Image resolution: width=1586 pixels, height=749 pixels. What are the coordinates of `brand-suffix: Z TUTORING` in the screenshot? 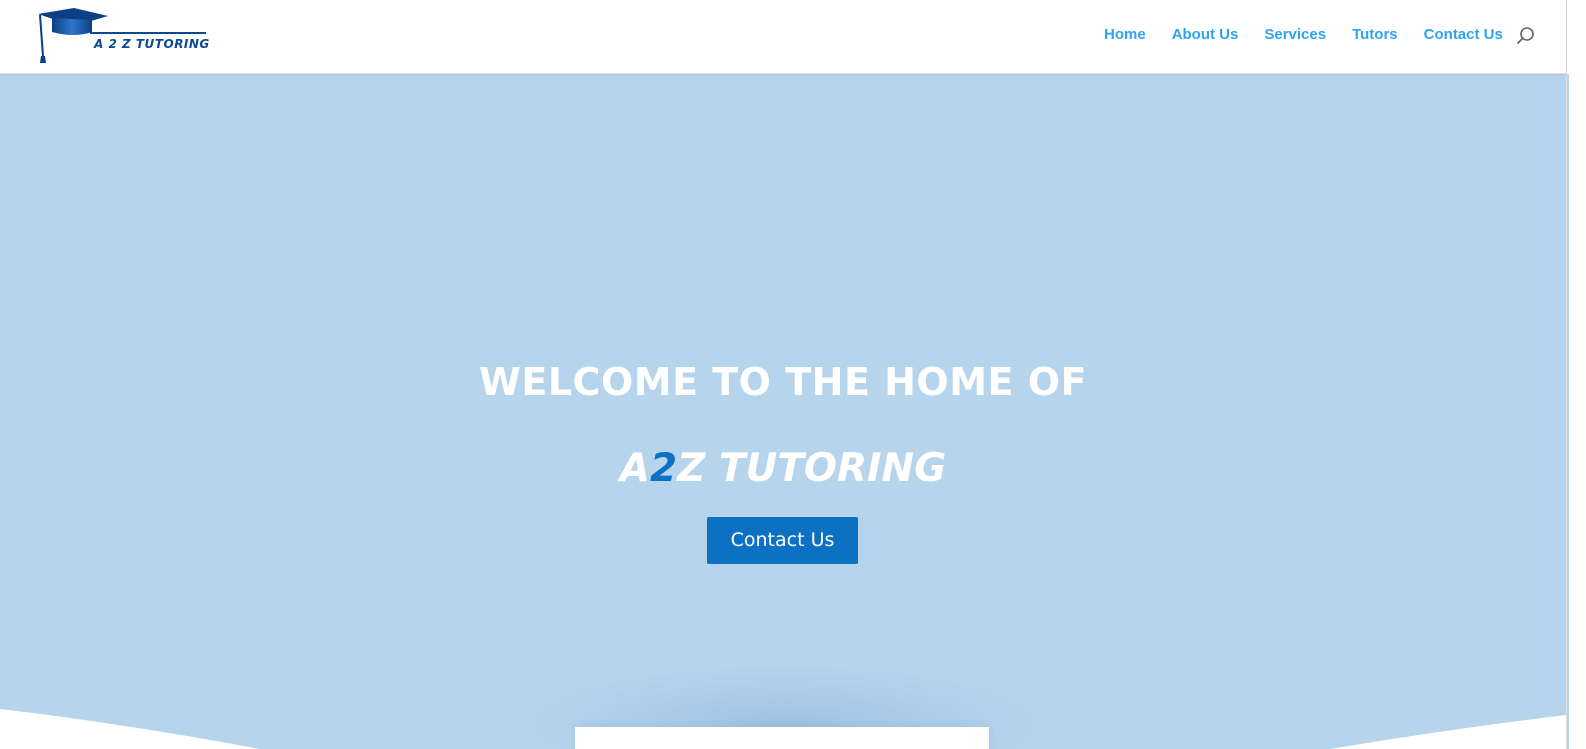 It's located at (812, 468).